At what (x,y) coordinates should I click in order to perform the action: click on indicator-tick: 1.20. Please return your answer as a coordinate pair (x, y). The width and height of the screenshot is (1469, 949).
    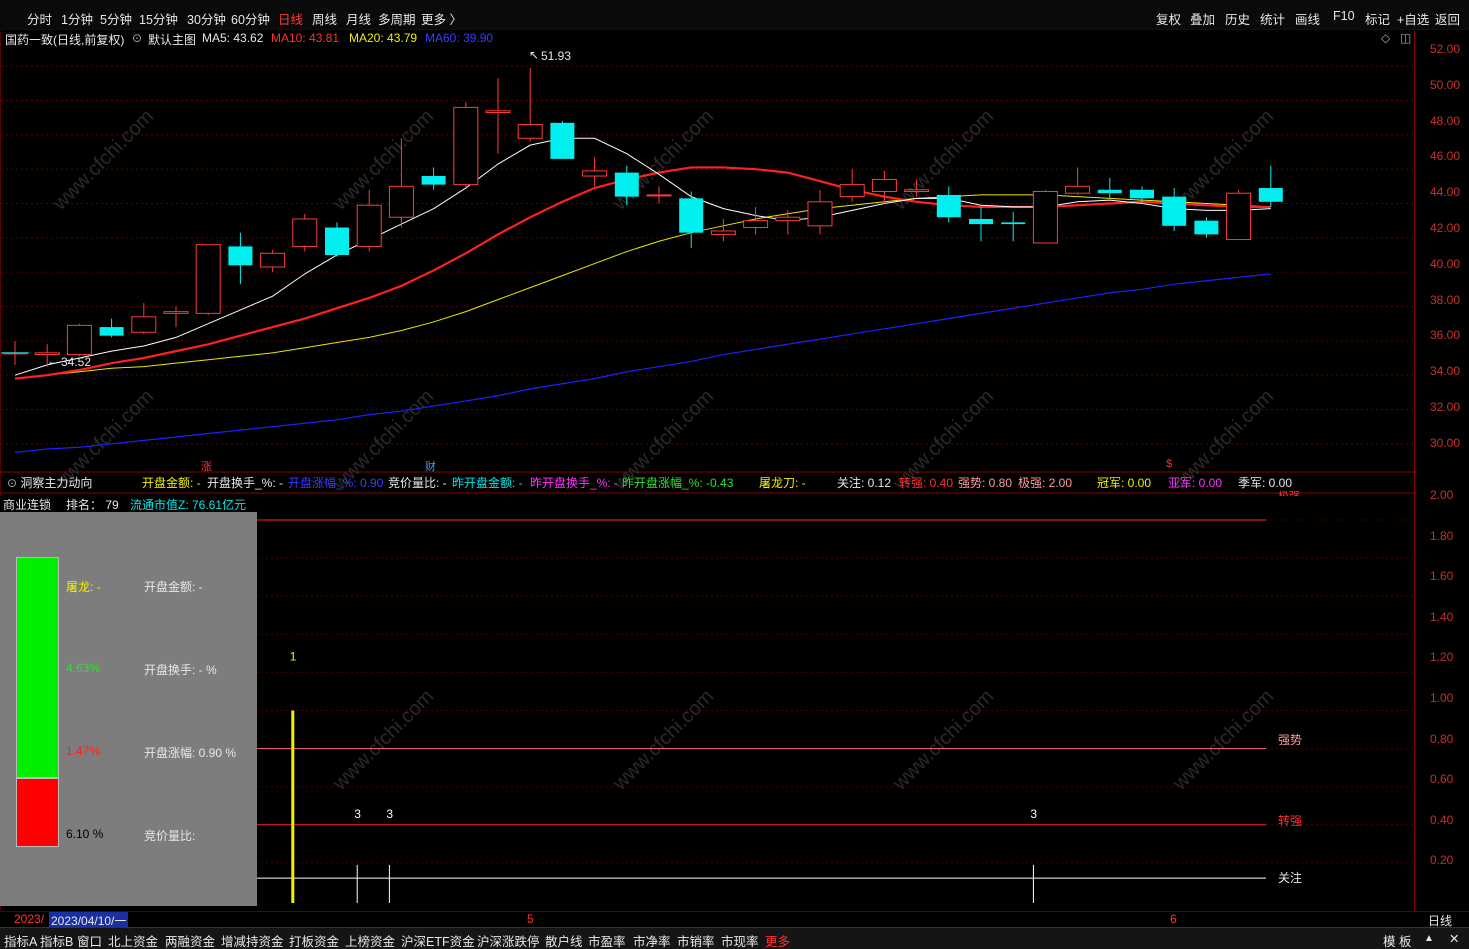
    Looking at the image, I should click on (1442, 657).